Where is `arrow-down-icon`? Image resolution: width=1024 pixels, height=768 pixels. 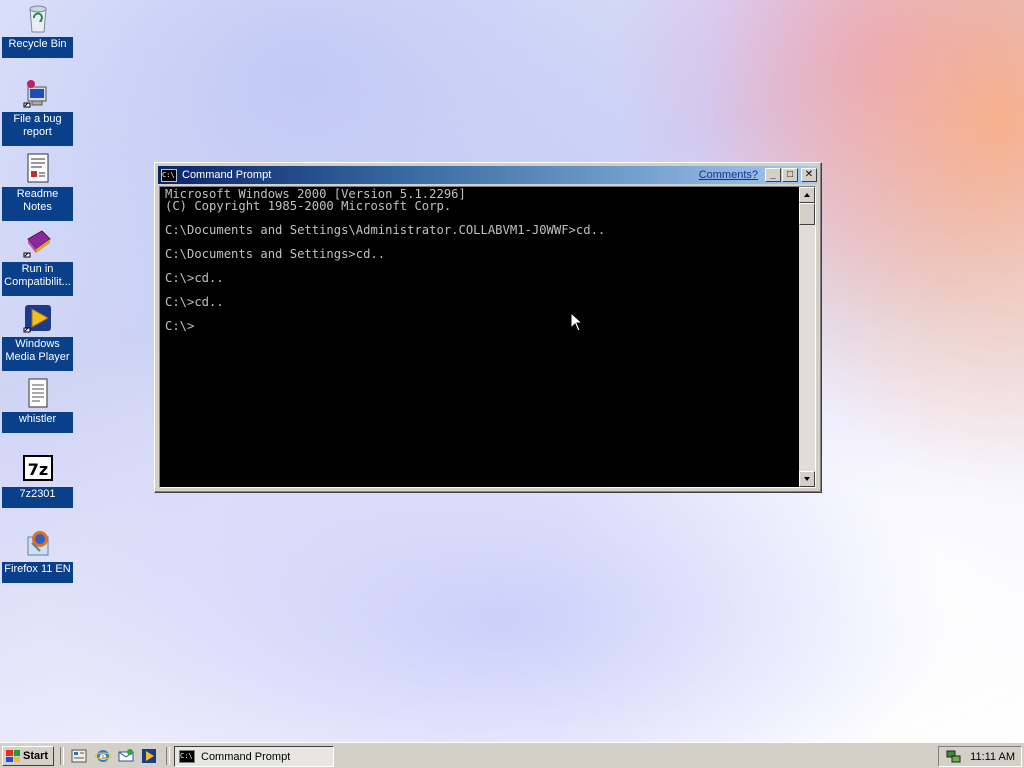
arrow-down-icon is located at coordinates (807, 479).